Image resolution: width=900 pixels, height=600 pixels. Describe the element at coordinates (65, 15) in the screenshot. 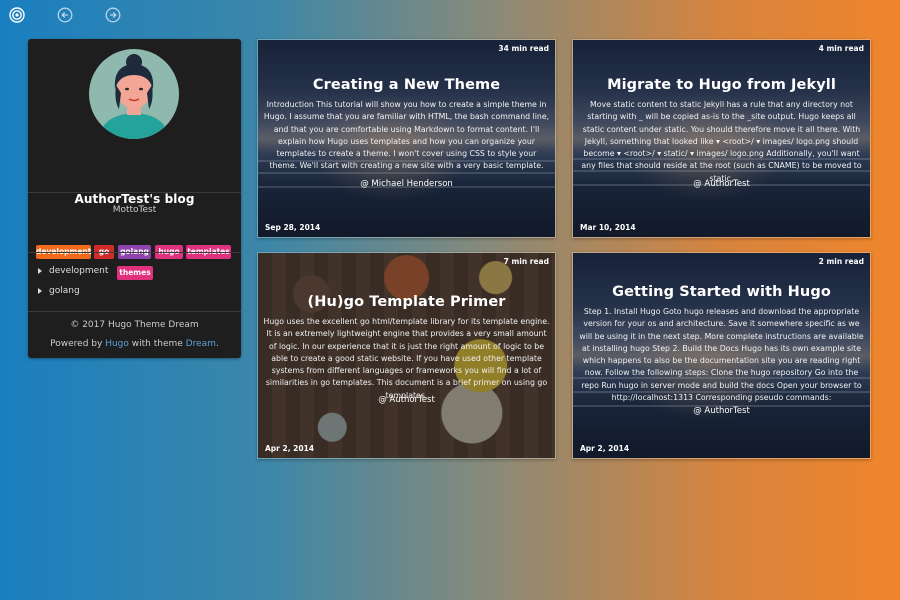

I see `arrow-left-icon` at that location.